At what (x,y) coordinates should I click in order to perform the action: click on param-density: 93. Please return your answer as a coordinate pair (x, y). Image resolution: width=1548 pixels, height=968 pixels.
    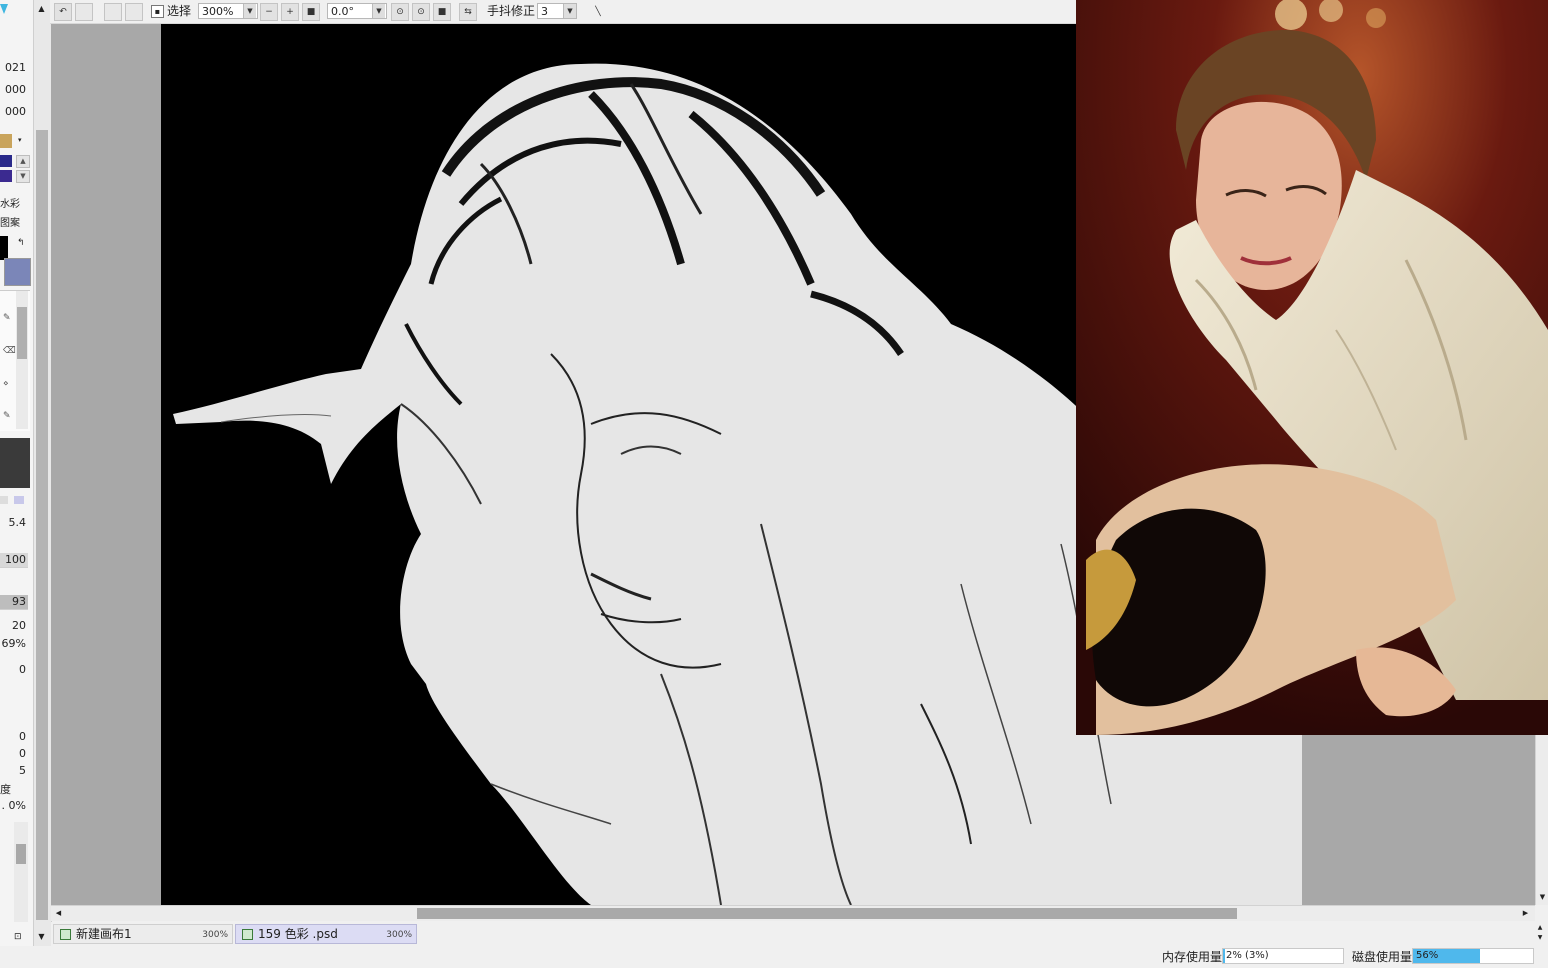
    Looking at the image, I should click on (13, 601).